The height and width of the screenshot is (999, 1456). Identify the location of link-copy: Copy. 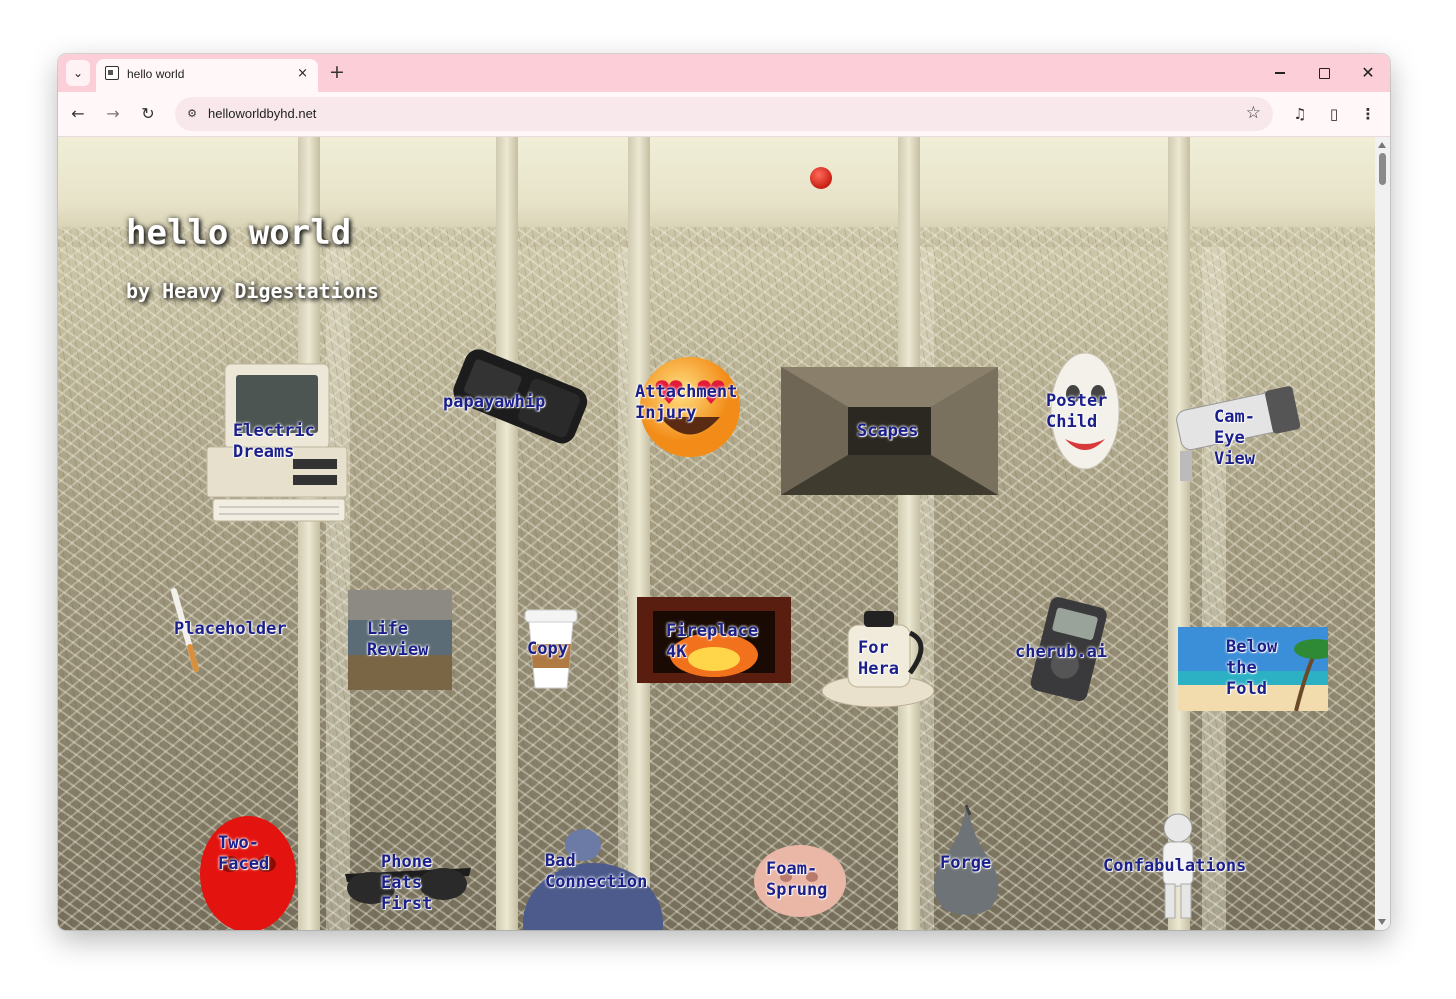
(551, 648).